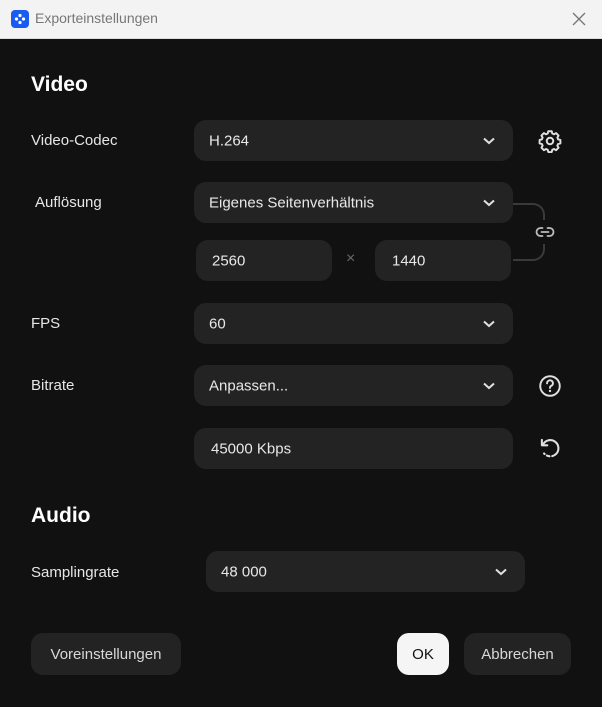 The image size is (602, 707). I want to click on height-input: 1440, so click(443, 260).